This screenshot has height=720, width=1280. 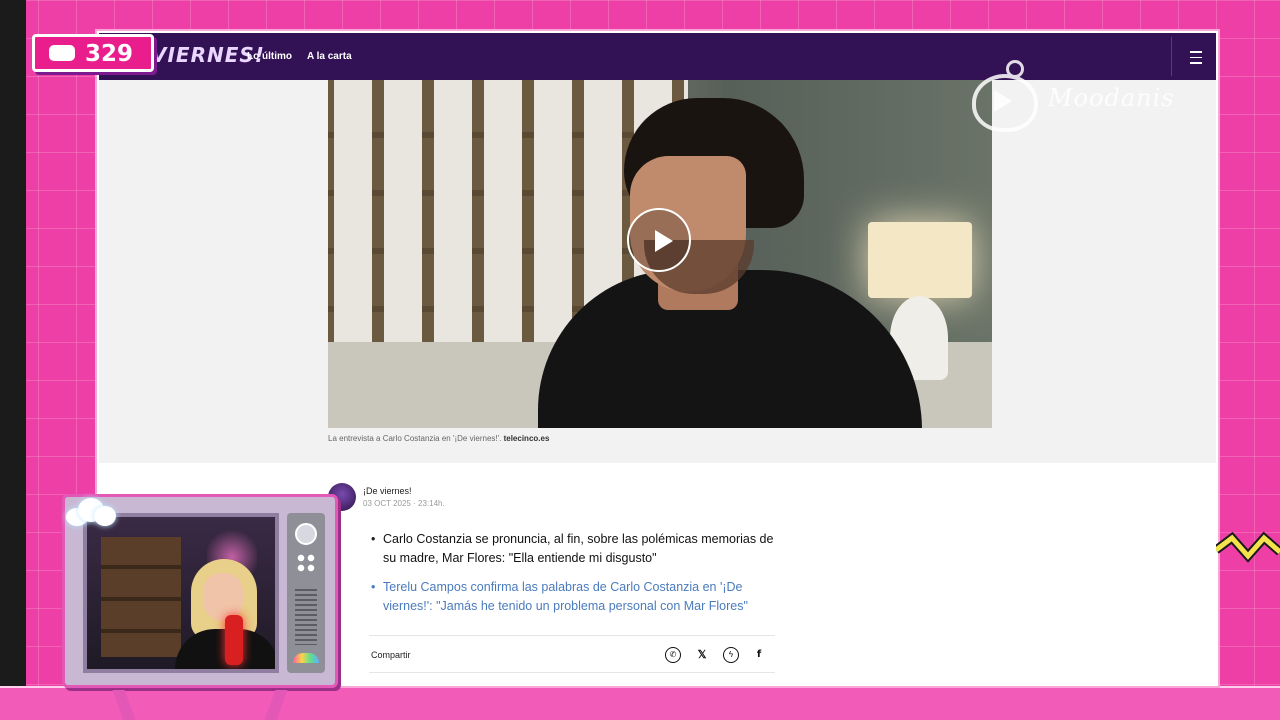 What do you see at coordinates (306, 617) in the screenshot?
I see `tv-speaker-grille` at bounding box center [306, 617].